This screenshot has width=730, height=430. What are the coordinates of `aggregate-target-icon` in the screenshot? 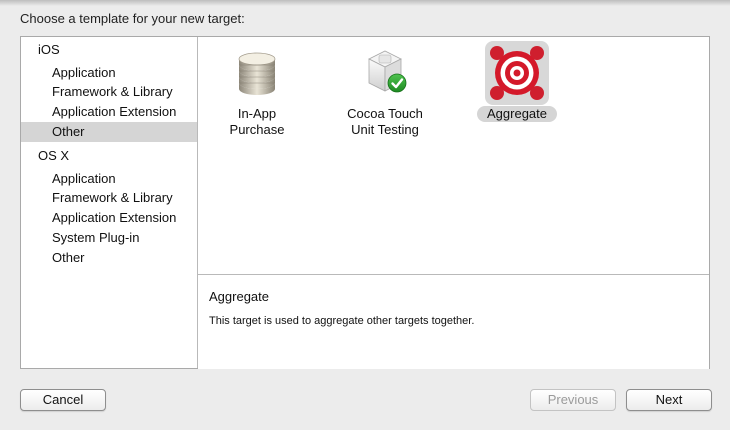 It's located at (517, 73).